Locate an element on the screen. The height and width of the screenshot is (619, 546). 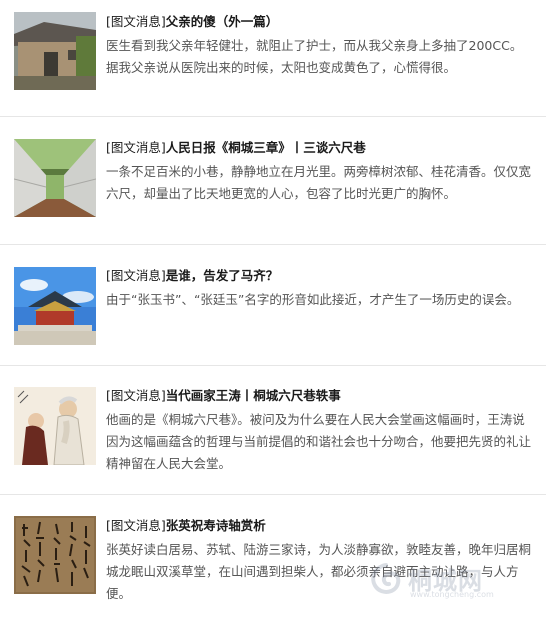
palace-thumbnail is located at coordinates (55, 306).